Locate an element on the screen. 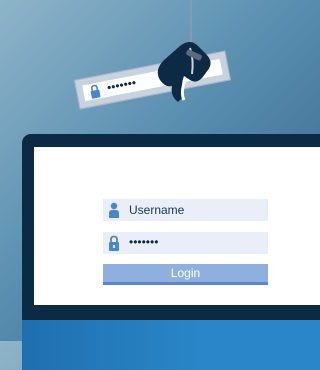 The height and width of the screenshot is (370, 320). monitor-base is located at coordinates (171, 345).